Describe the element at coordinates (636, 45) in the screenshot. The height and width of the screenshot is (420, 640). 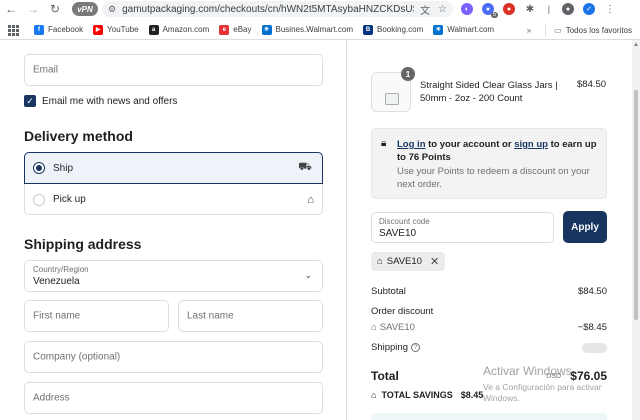
I see `scroll-up-icon: ▲` at that location.